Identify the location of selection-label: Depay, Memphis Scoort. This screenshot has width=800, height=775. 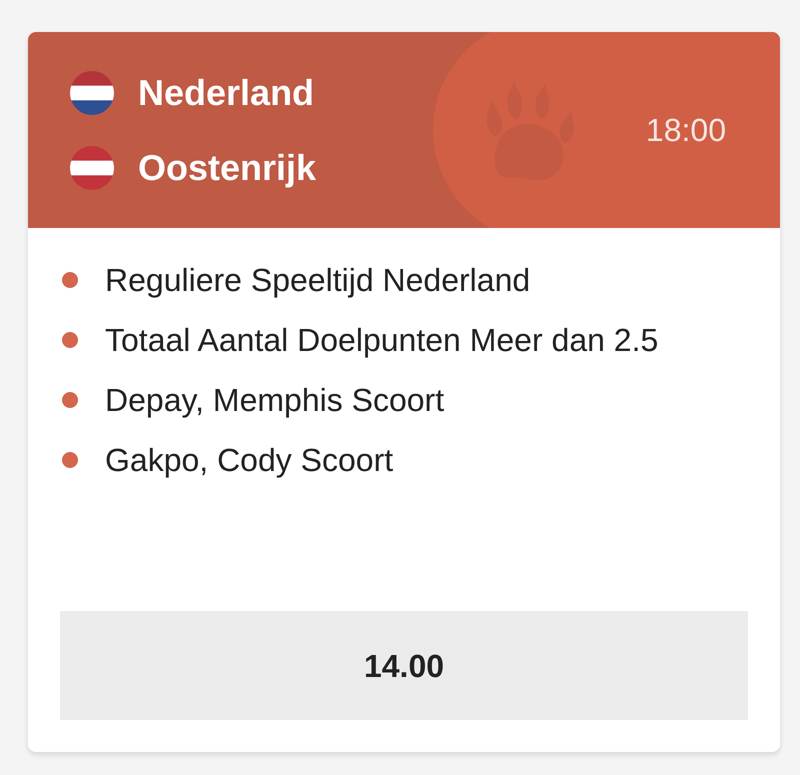
(274, 400).